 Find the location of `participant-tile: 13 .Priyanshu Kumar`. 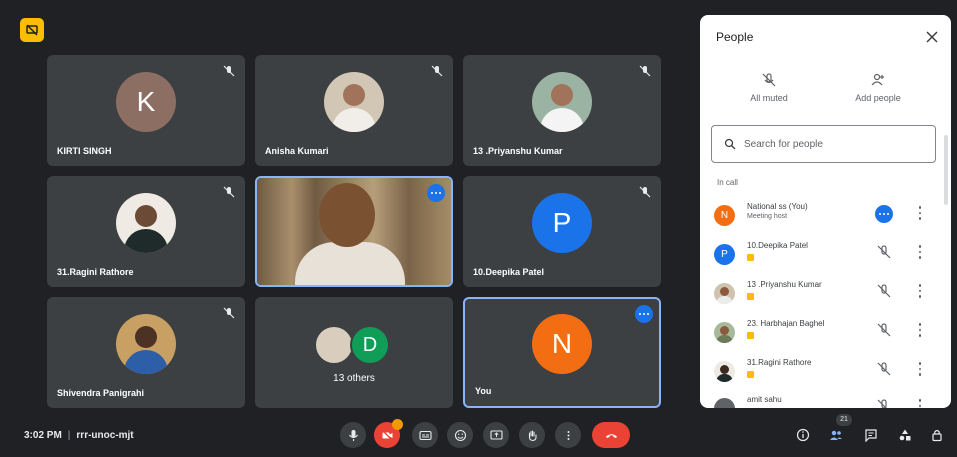

participant-tile: 13 .Priyanshu Kumar is located at coordinates (562, 110).